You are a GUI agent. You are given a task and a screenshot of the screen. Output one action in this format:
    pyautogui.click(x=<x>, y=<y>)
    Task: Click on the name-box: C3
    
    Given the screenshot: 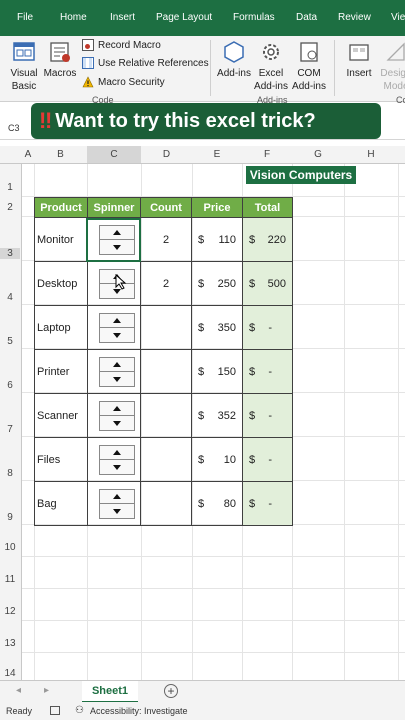 What is the action you would take?
    pyautogui.click(x=14, y=128)
    